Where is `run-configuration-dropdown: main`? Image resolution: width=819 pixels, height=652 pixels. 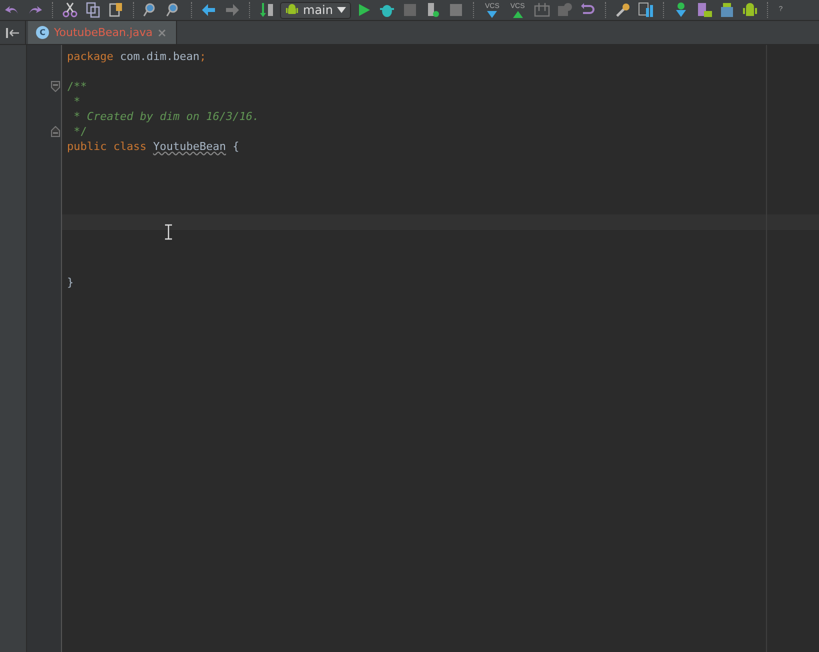 run-configuration-dropdown: main is located at coordinates (315, 10).